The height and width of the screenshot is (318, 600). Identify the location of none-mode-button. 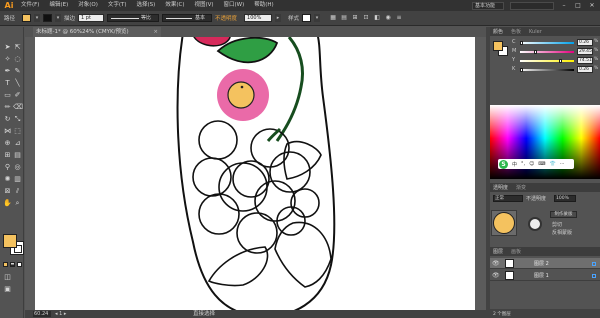
(19, 264).